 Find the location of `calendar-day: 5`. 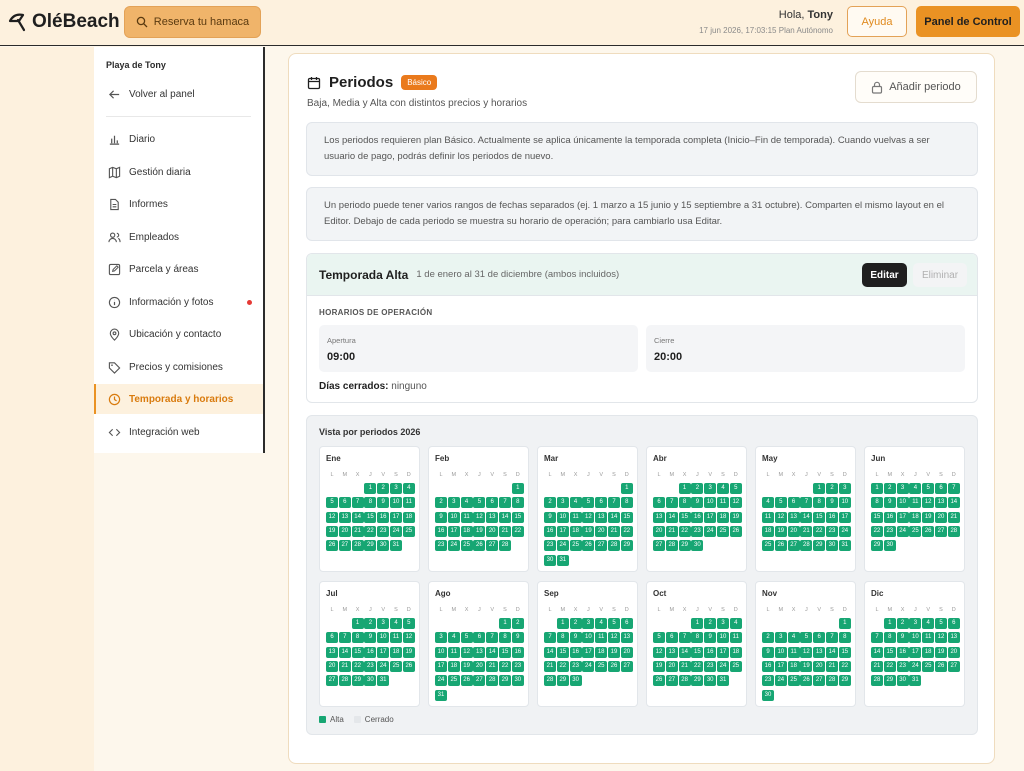

calendar-day: 5 is located at coordinates (941, 623).